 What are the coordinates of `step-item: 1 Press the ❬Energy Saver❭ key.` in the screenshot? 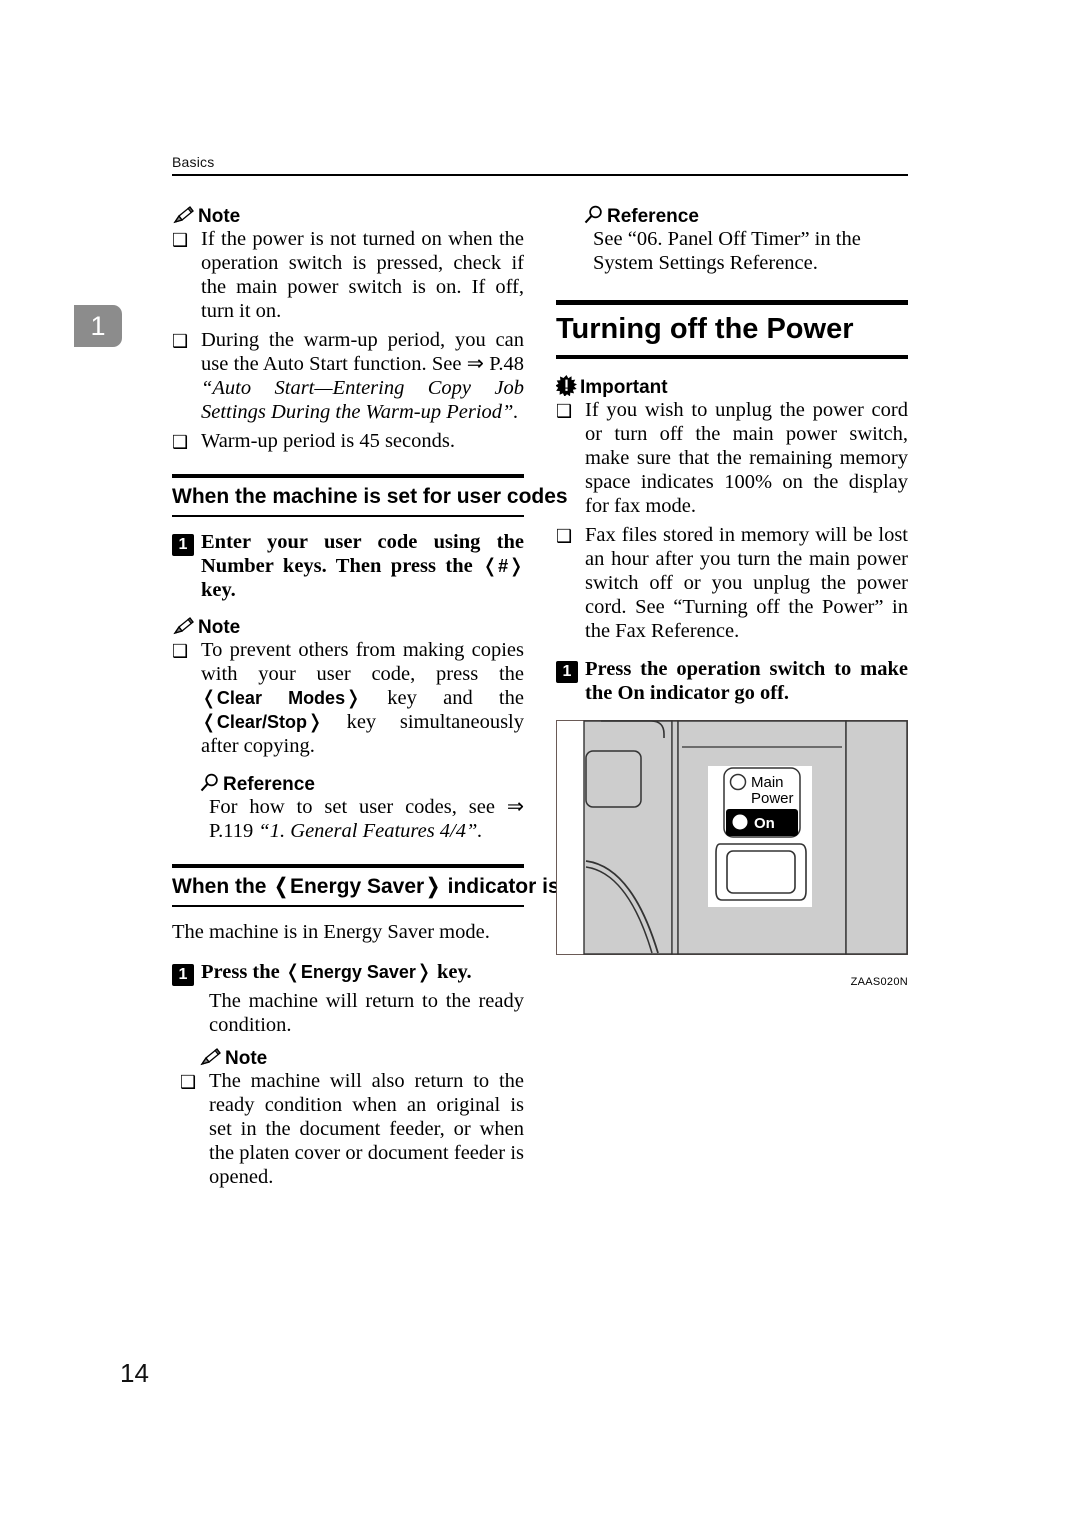 It's located at (348, 973).